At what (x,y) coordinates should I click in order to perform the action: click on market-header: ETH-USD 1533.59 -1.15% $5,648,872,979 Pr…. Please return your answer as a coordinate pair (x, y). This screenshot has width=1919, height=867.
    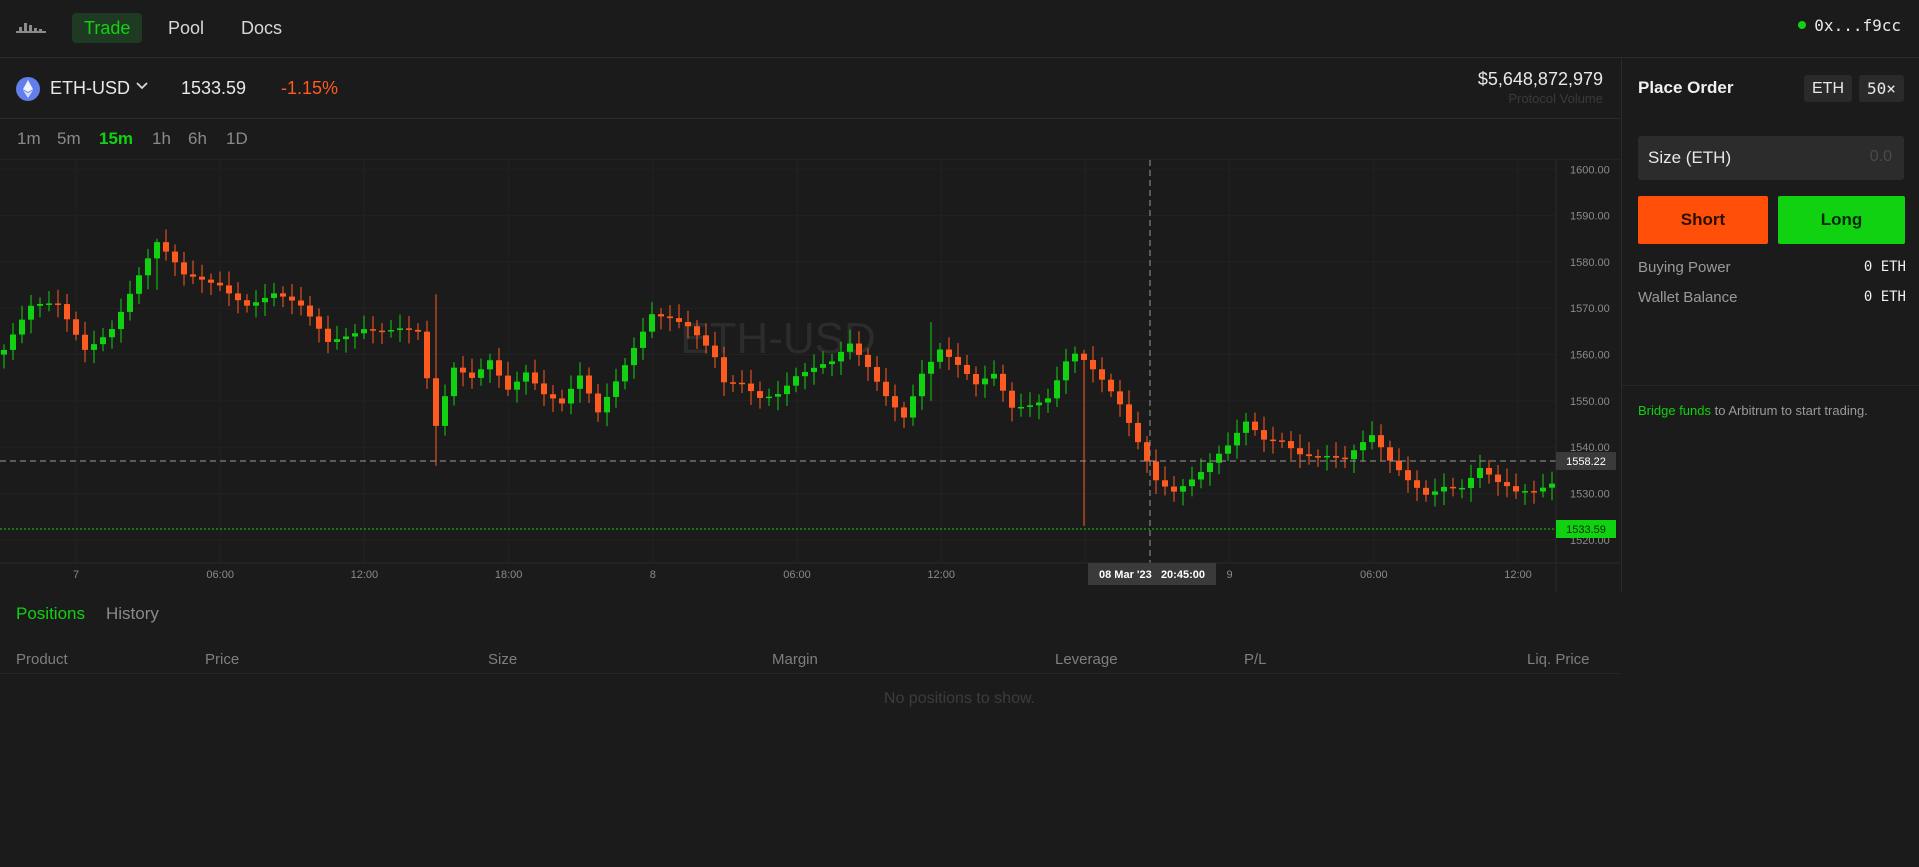
    Looking at the image, I should click on (810, 88).